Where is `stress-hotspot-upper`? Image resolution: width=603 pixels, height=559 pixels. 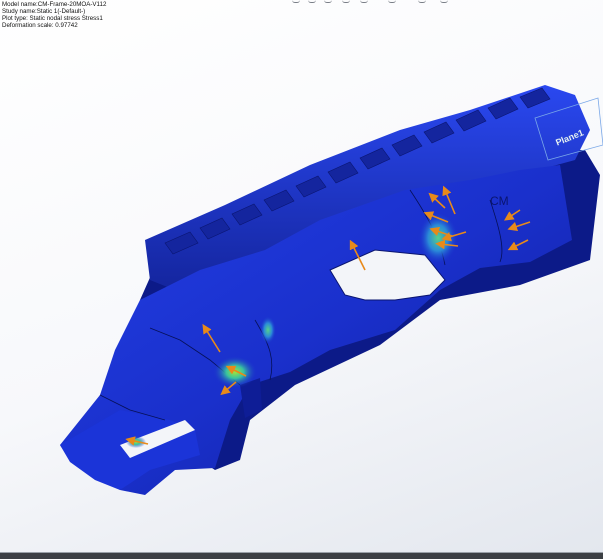
stress-hotspot-upper is located at coordinates (438, 238).